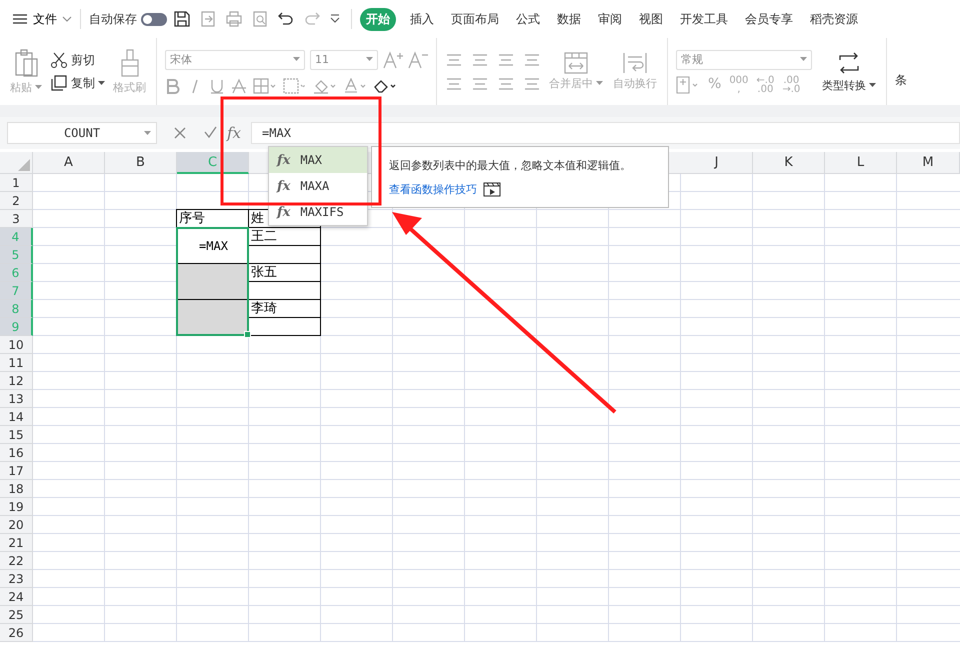  What do you see at coordinates (528, 19) in the screenshot?
I see `ribbon-tab: 公式` at bounding box center [528, 19].